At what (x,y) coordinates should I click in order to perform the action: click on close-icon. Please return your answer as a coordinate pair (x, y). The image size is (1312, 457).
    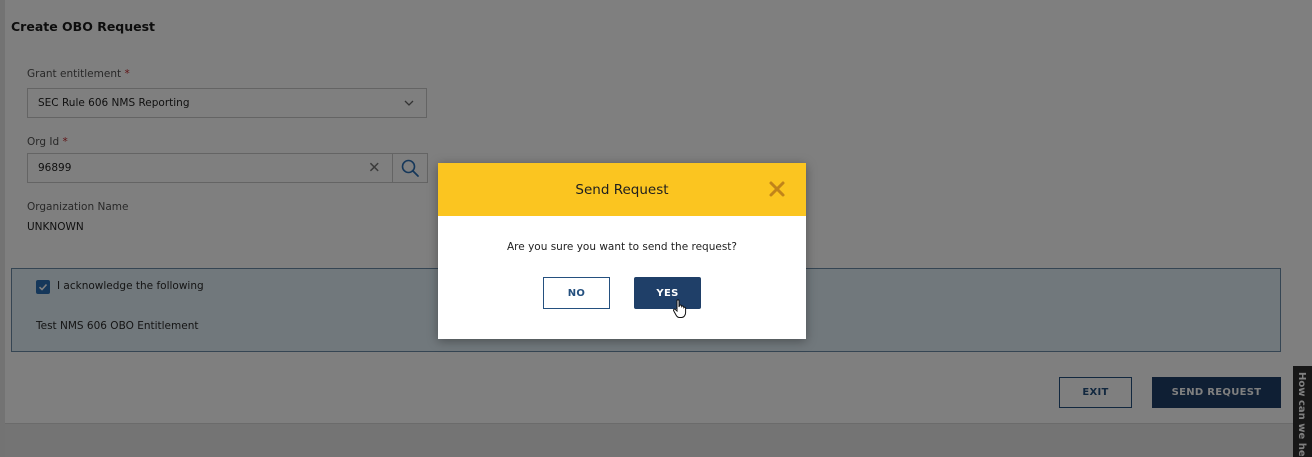
    Looking at the image, I should click on (777, 189).